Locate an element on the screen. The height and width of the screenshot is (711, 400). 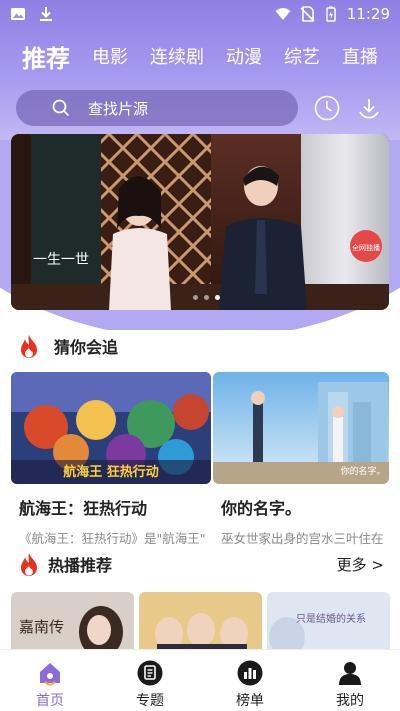
nav-label: 首页 is located at coordinates (50, 701).